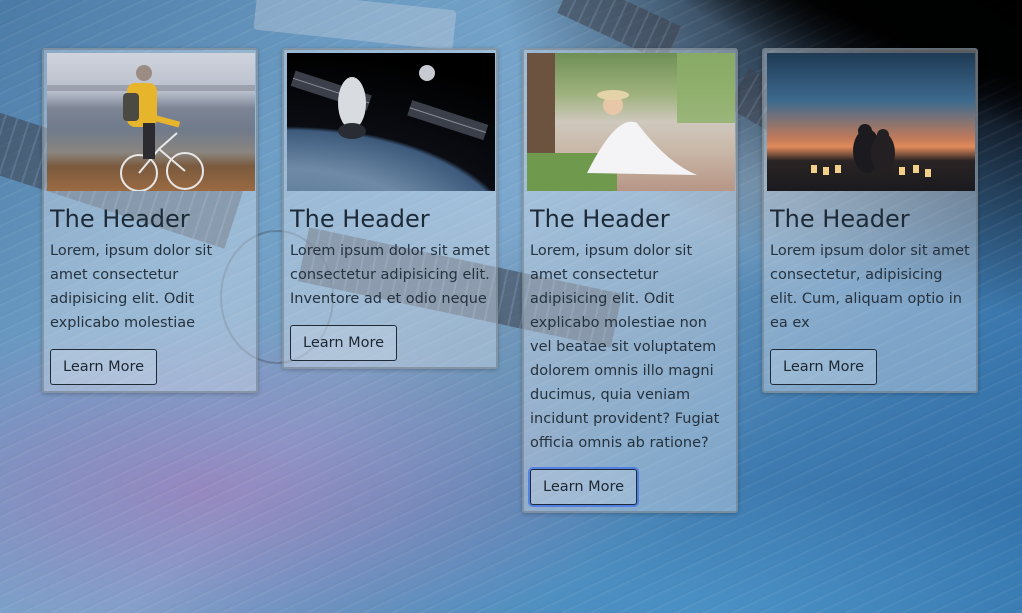 The height and width of the screenshot is (613, 1022). Describe the element at coordinates (391, 122) in the screenshot. I see `card-image-space-station` at that location.